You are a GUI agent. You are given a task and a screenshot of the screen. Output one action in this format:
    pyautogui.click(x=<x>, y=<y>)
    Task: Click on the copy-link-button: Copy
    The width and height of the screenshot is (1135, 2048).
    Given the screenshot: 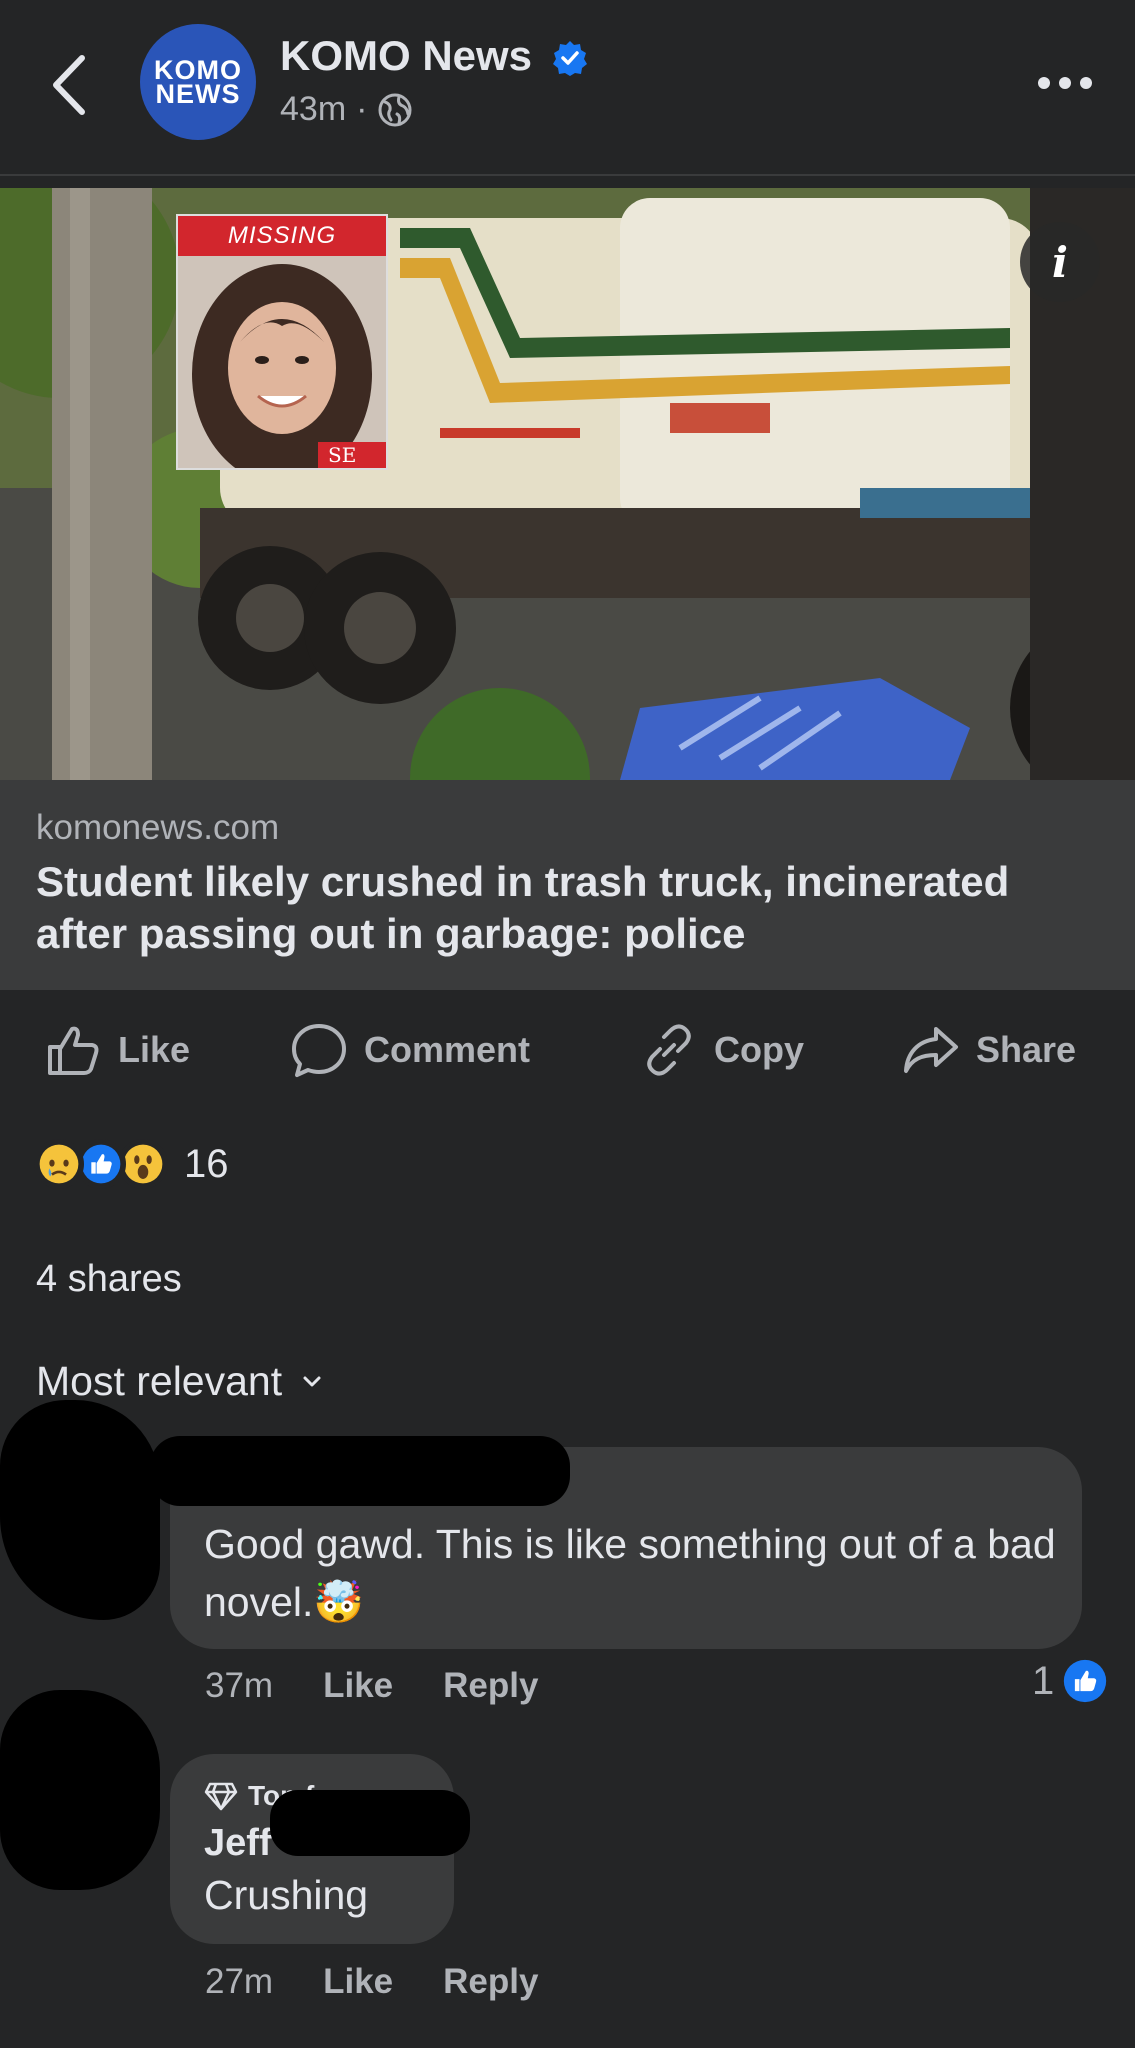 What is the action you would take?
    pyautogui.click(x=722, y=1050)
    